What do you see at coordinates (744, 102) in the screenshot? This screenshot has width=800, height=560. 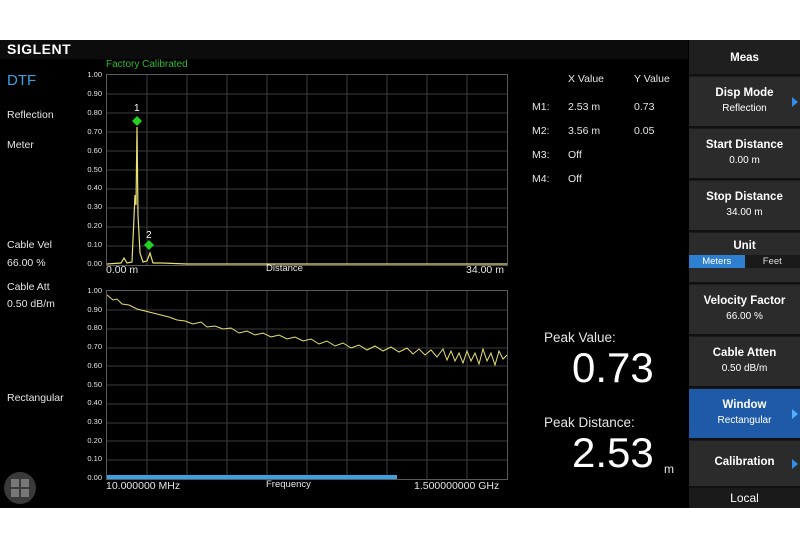 I see `disp-mode-button: Disp Mode Reflection` at bounding box center [744, 102].